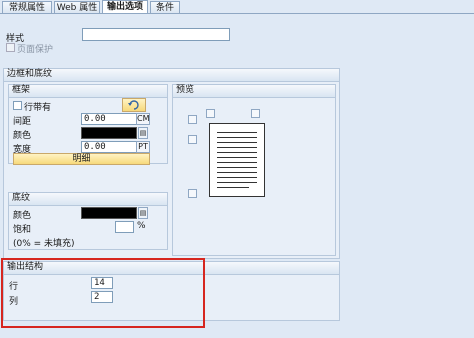 The image size is (474, 338). Describe the element at coordinates (141, 226) in the screenshot. I see `saturation-unit: %` at that location.